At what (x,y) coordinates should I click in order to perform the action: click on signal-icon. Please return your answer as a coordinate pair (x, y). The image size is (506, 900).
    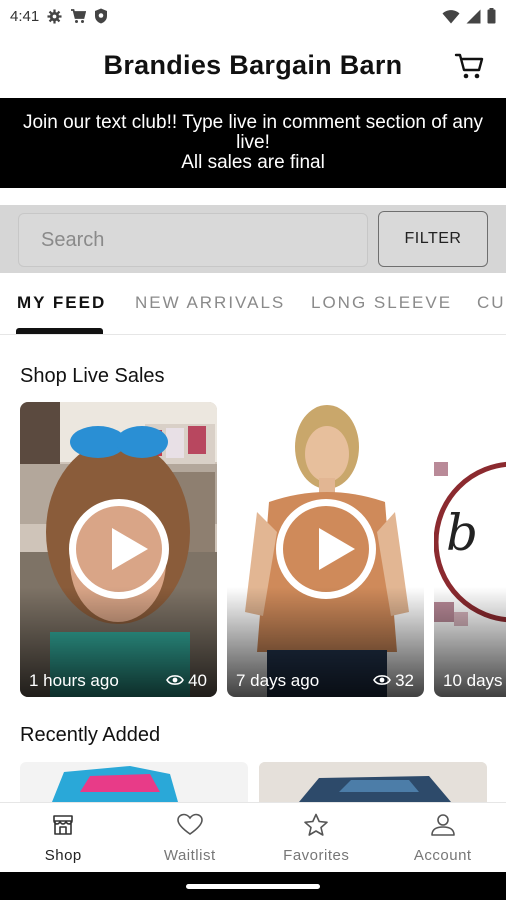
    Looking at the image, I should click on (473, 16).